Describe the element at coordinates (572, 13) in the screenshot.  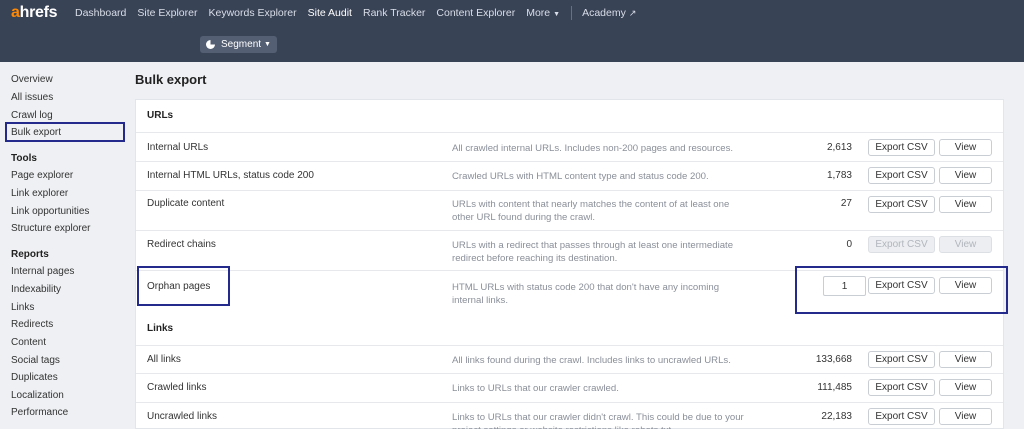
I see `nav-divider` at that location.